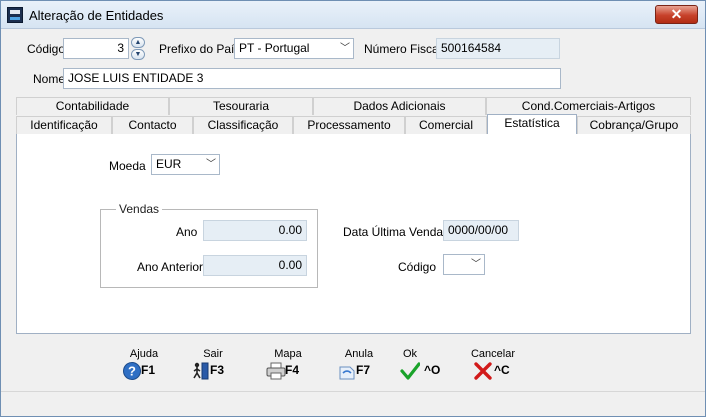 The width and height of the screenshot is (706, 417). What do you see at coordinates (96, 15) in the screenshot?
I see `window-title: Alteração de Entidades` at bounding box center [96, 15].